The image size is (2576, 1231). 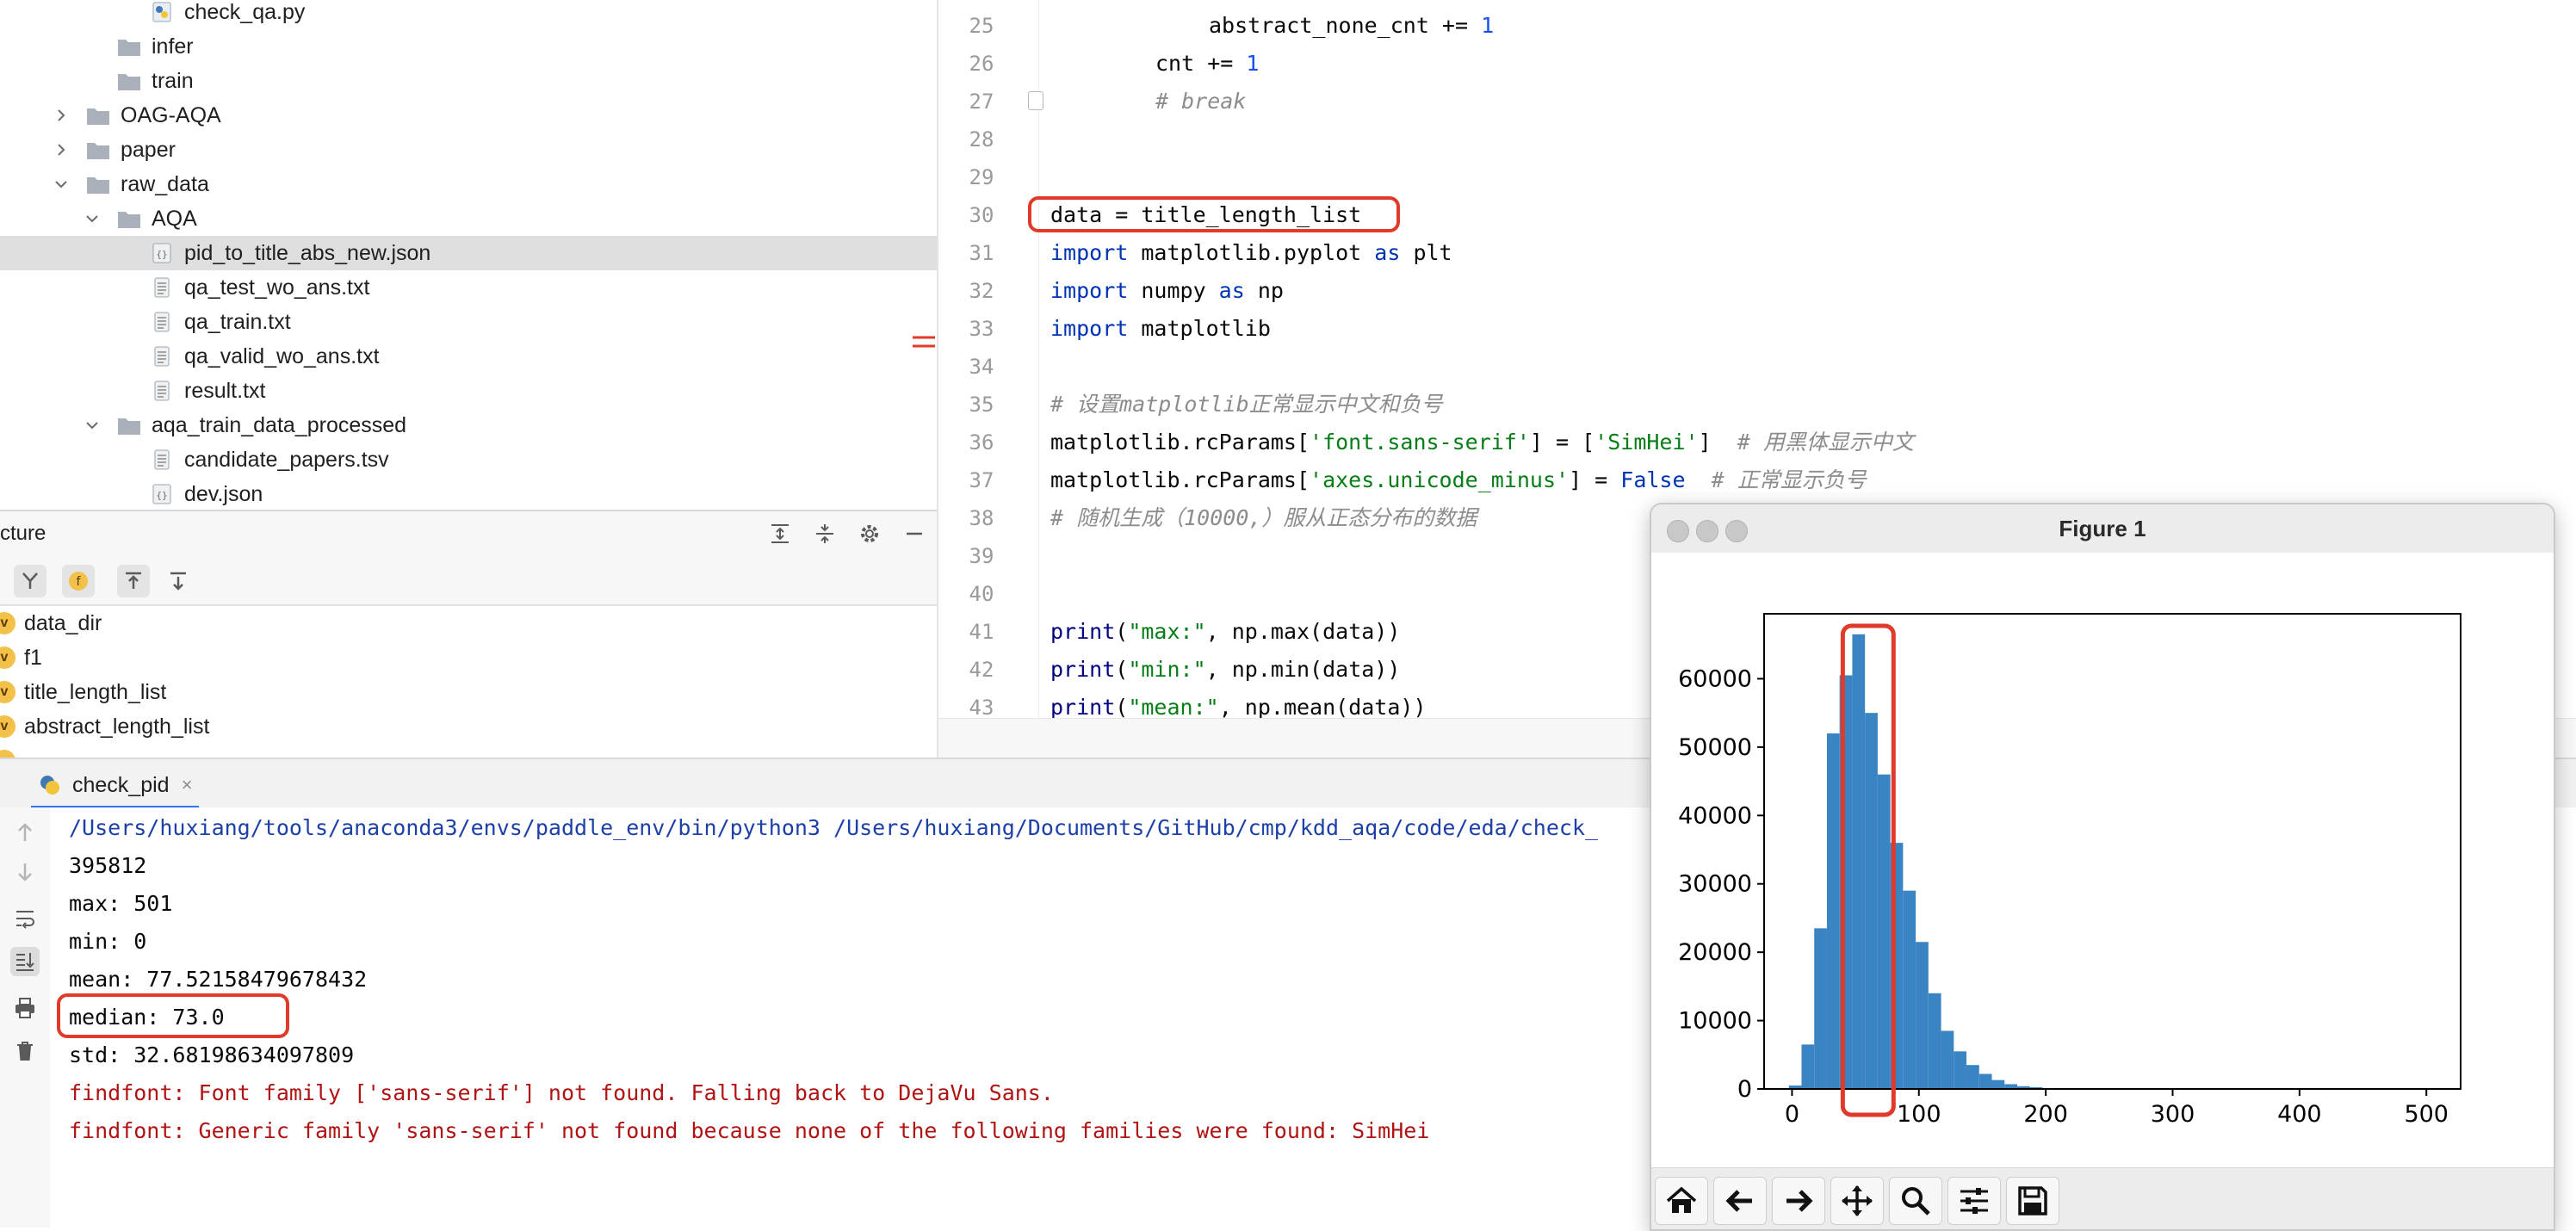 What do you see at coordinates (982, 102) in the screenshot?
I see `line-number: 27` at bounding box center [982, 102].